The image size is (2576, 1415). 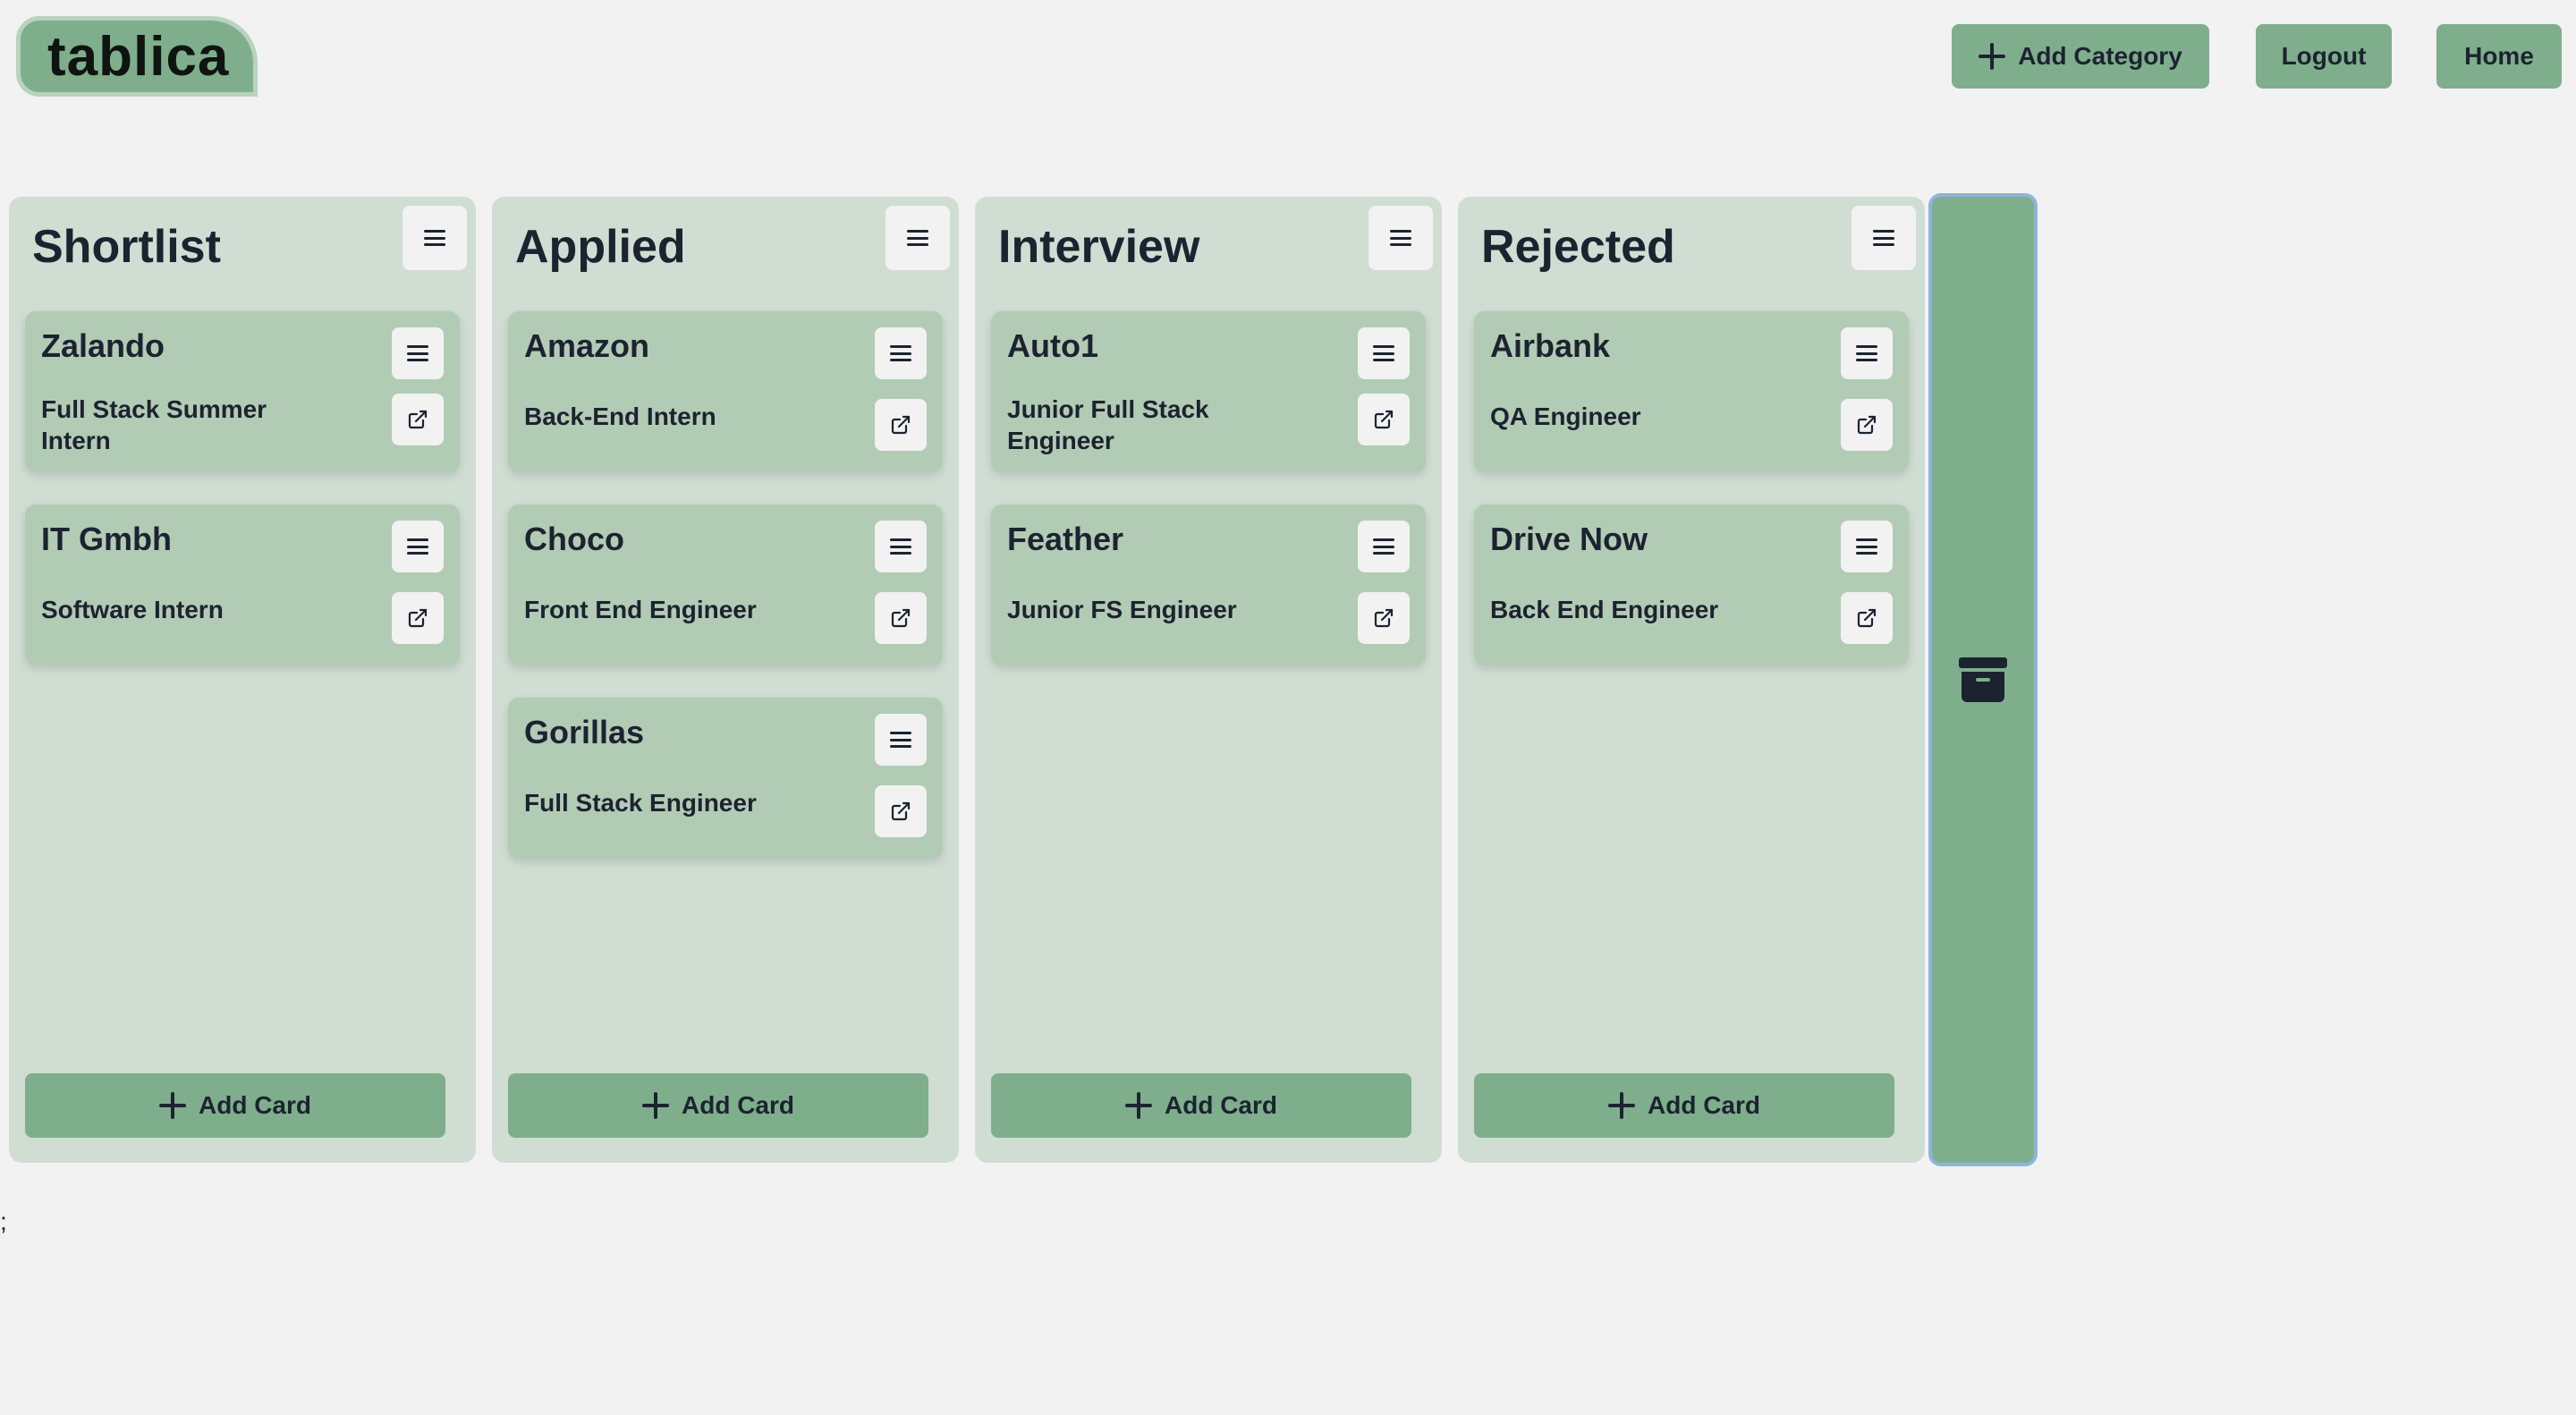 What do you see at coordinates (1550, 346) in the screenshot?
I see `card-company: Airbank` at bounding box center [1550, 346].